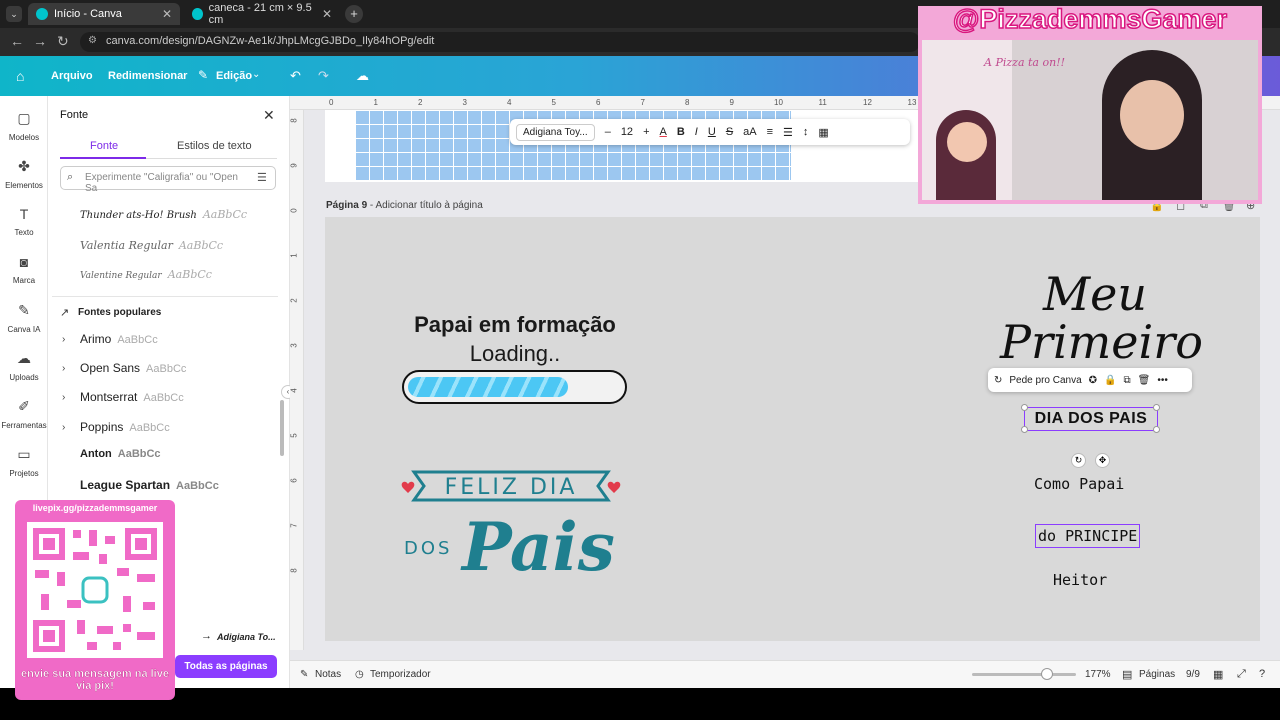 This screenshot has height=720, width=1280. I want to click on rail-ferramentas: ✐ Ferramentas, so click(24, 414).